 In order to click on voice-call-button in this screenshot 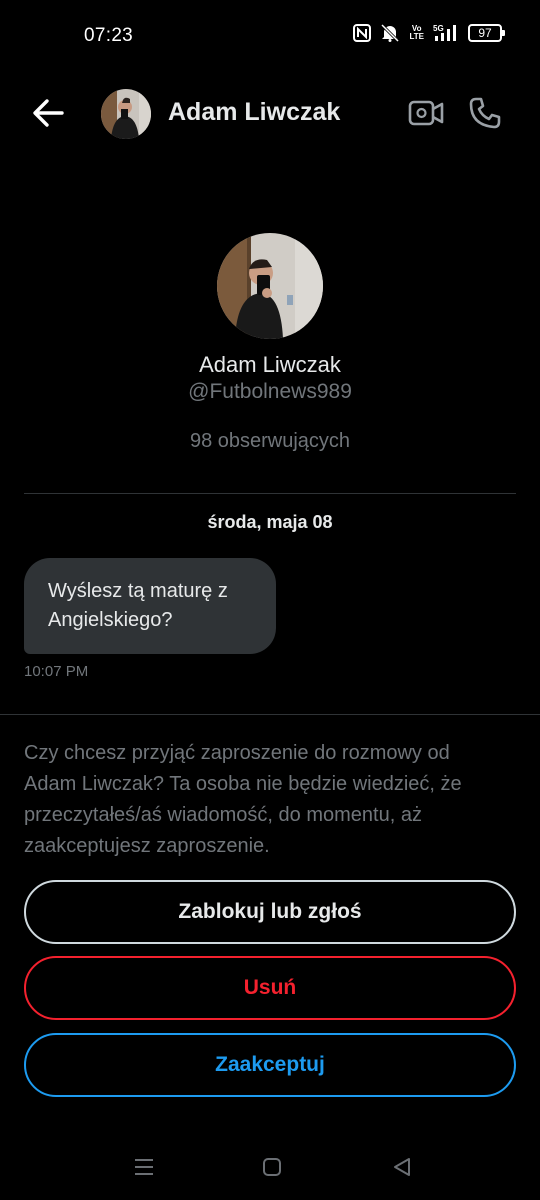, I will do `click(485, 113)`.